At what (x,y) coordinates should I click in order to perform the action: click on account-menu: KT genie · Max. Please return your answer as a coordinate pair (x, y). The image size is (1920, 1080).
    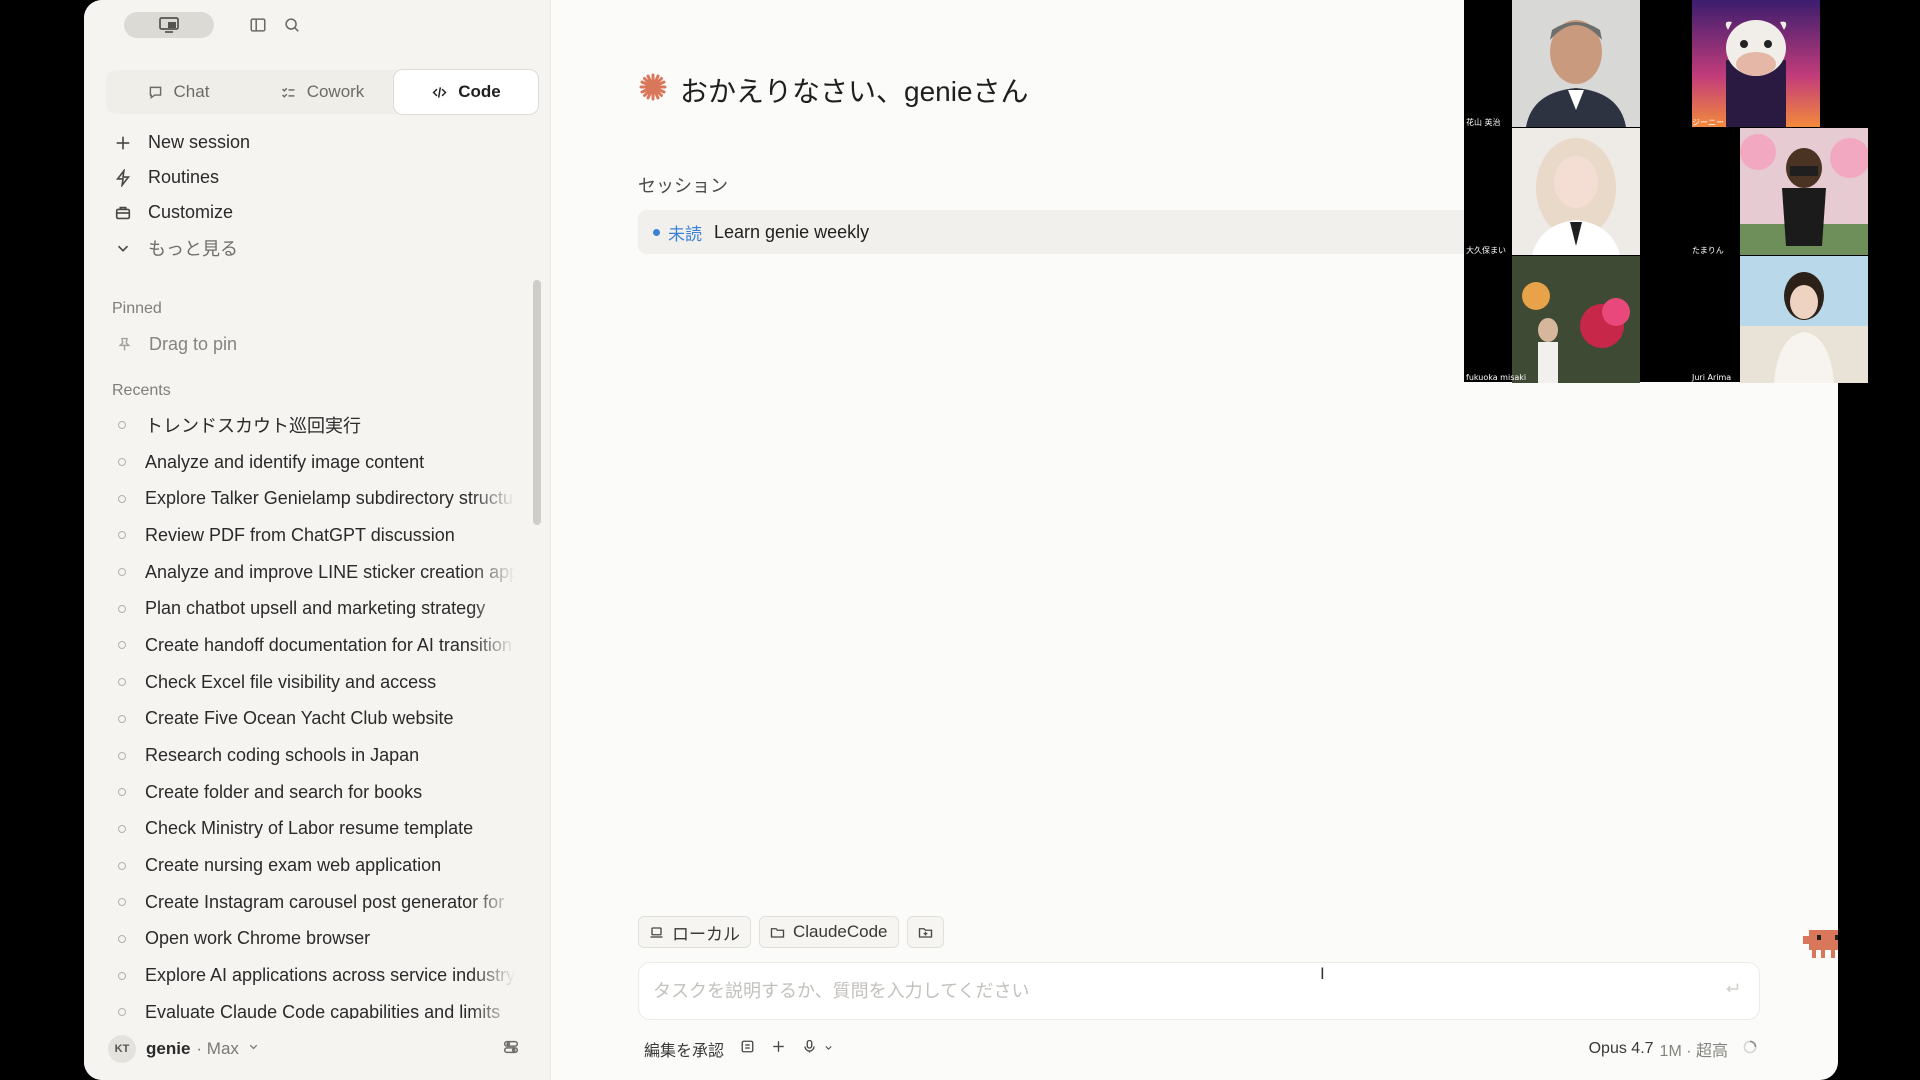
    Looking at the image, I should click on (318, 1049).